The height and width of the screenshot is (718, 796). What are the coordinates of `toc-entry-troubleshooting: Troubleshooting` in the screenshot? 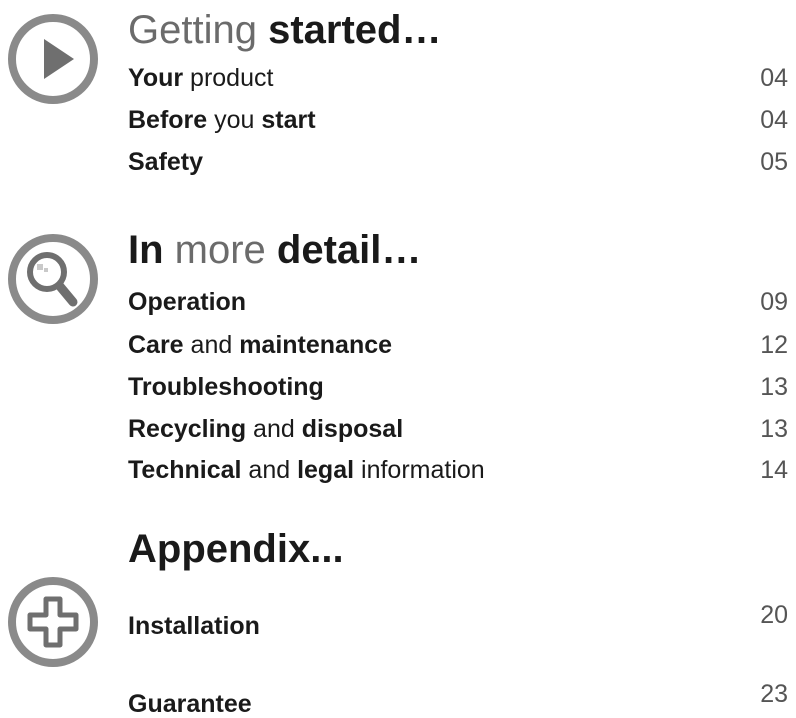 It's located at (226, 387).